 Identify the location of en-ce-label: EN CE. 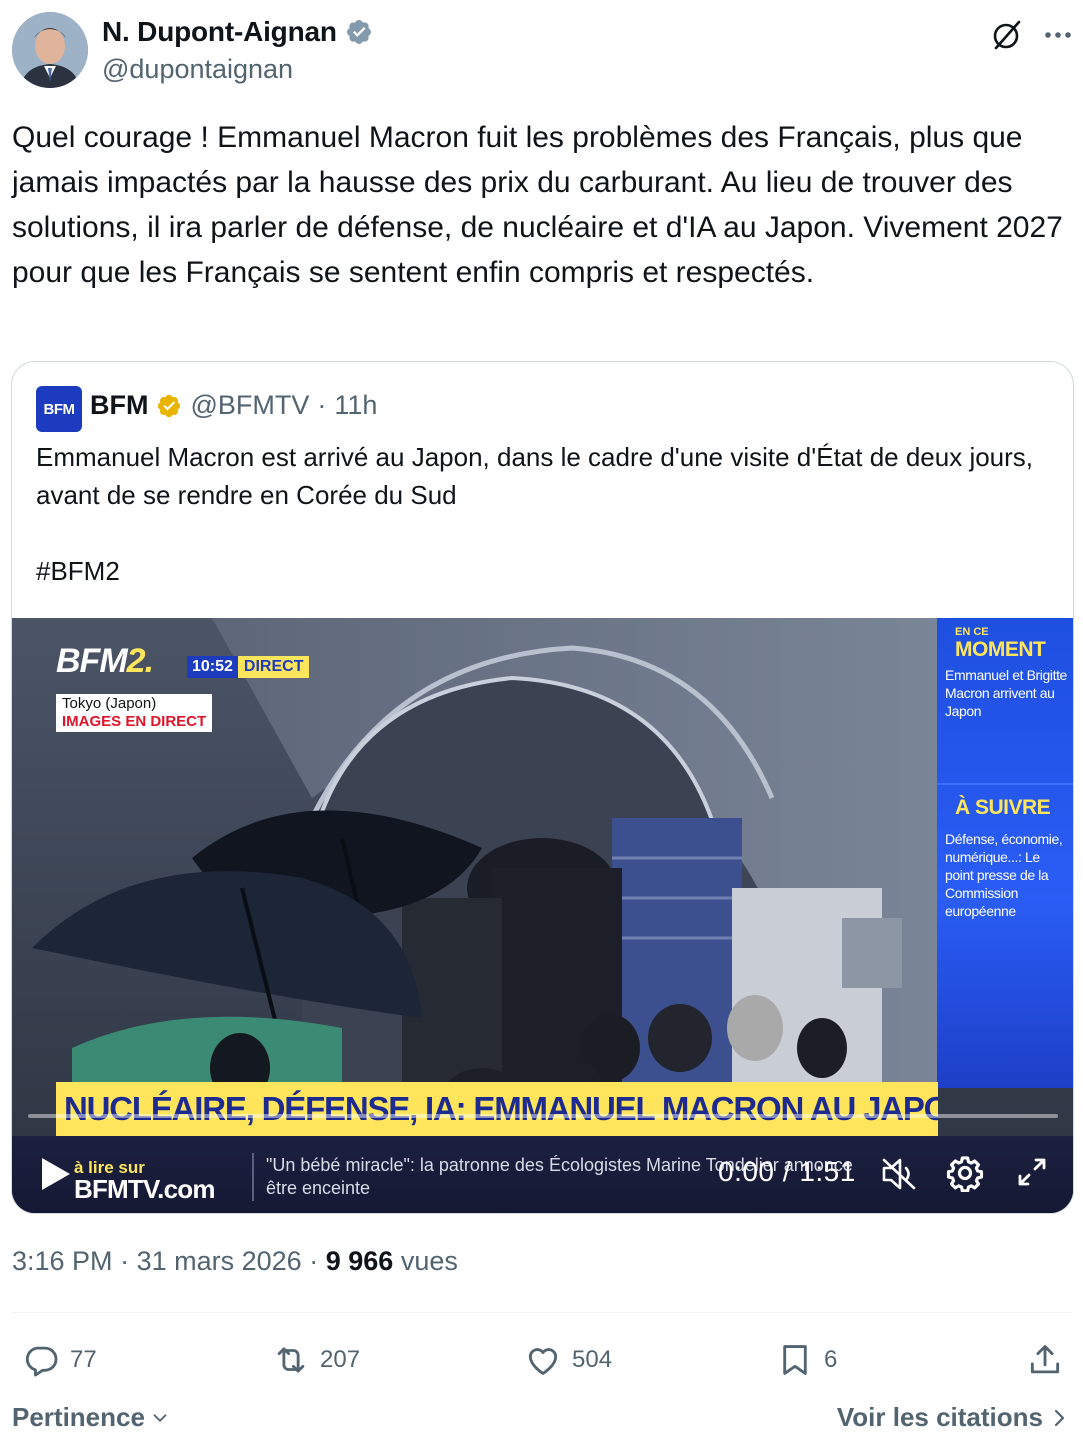
(972, 632).